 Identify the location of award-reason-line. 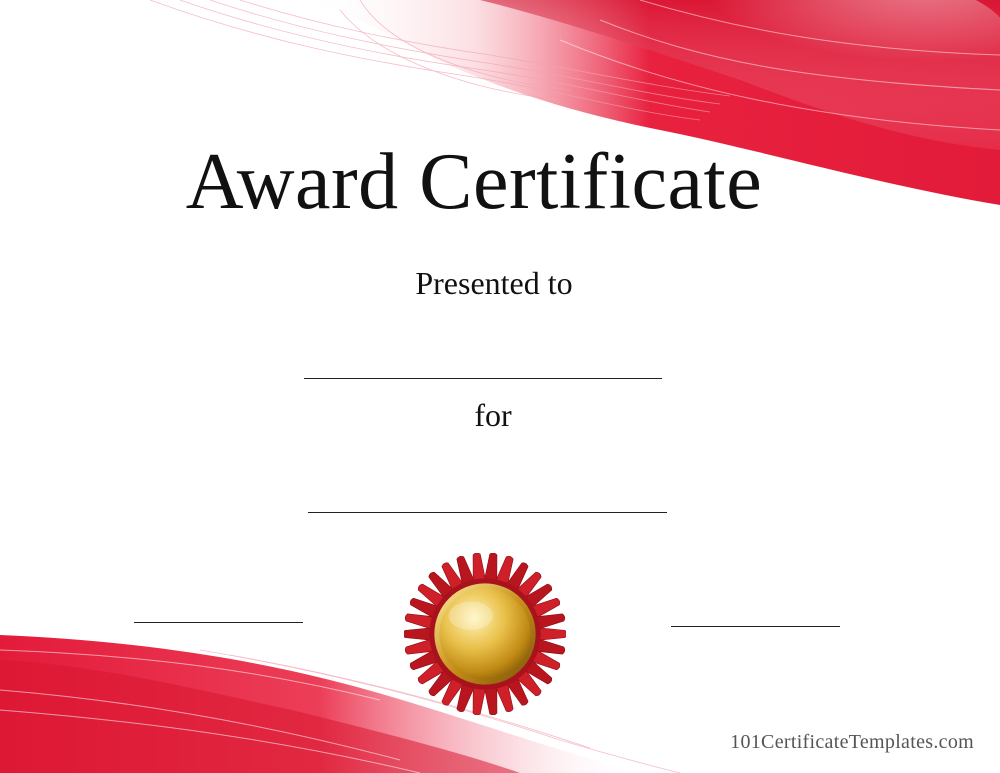
(487, 512).